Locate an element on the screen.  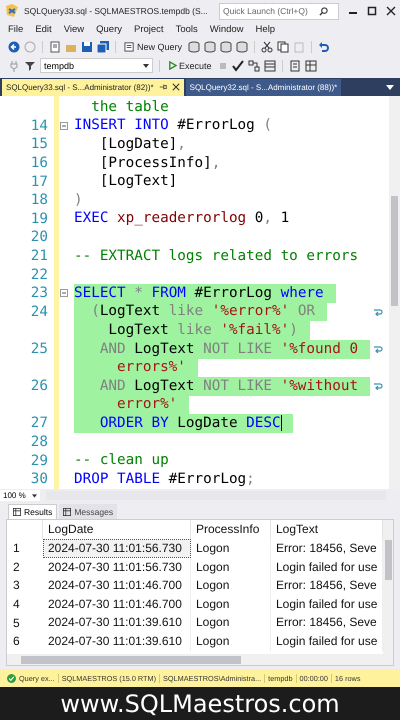
code-line: DROP TABLE #ErrorLog; is located at coordinates (165, 479).